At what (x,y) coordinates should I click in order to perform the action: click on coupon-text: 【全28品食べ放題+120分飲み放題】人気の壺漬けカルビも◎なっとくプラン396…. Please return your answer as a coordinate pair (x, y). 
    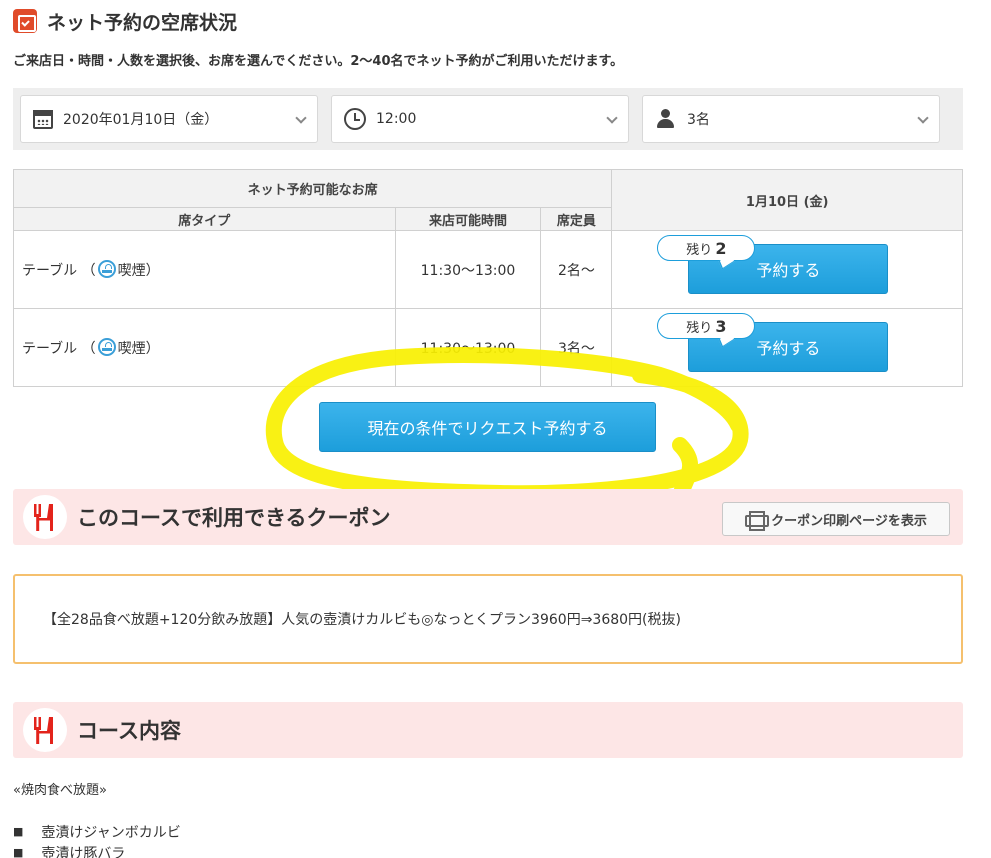
    Looking at the image, I should click on (362, 620).